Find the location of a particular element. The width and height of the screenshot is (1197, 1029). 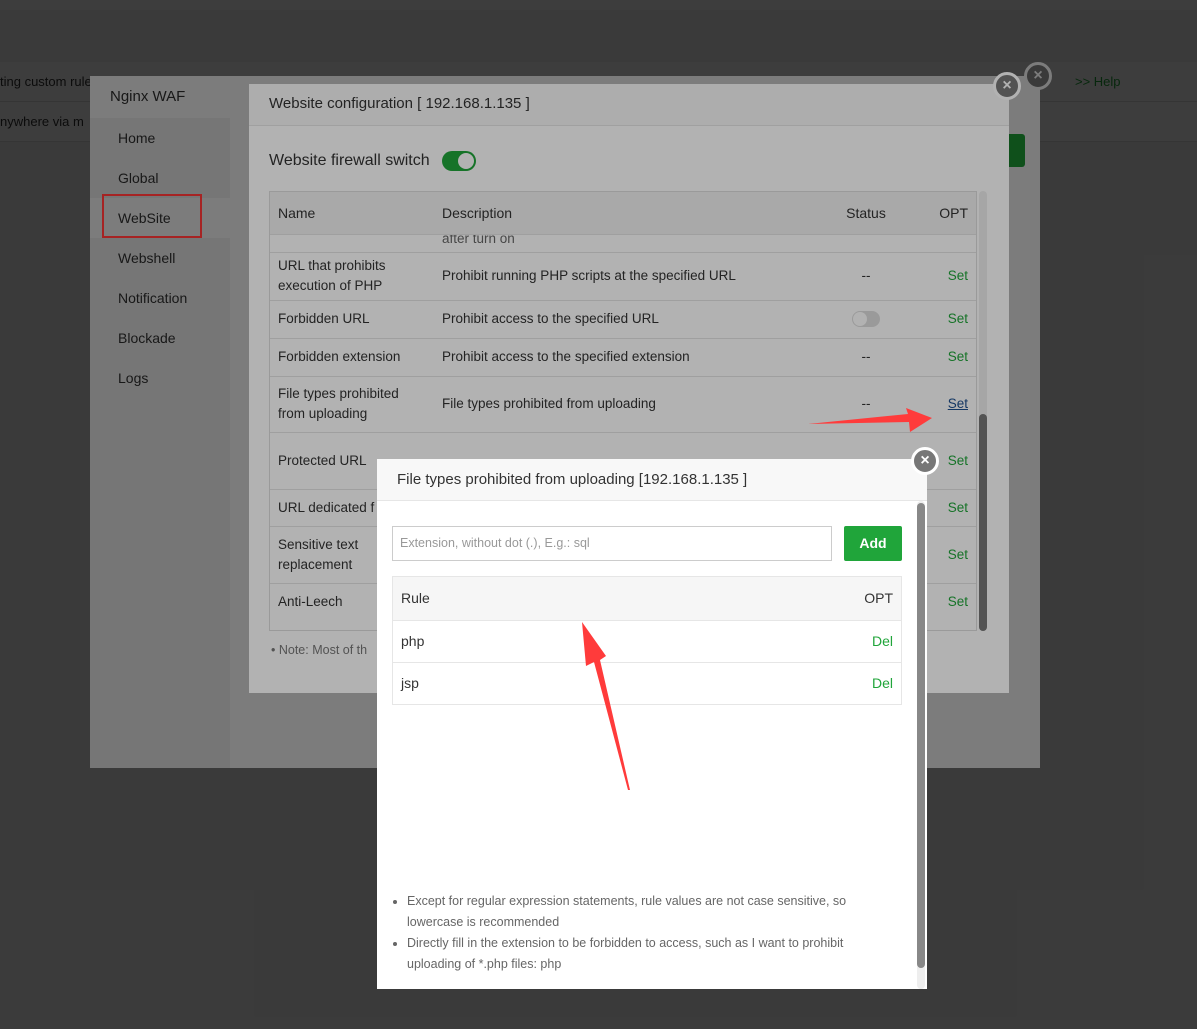

table-row: php Del is located at coordinates (647, 640).